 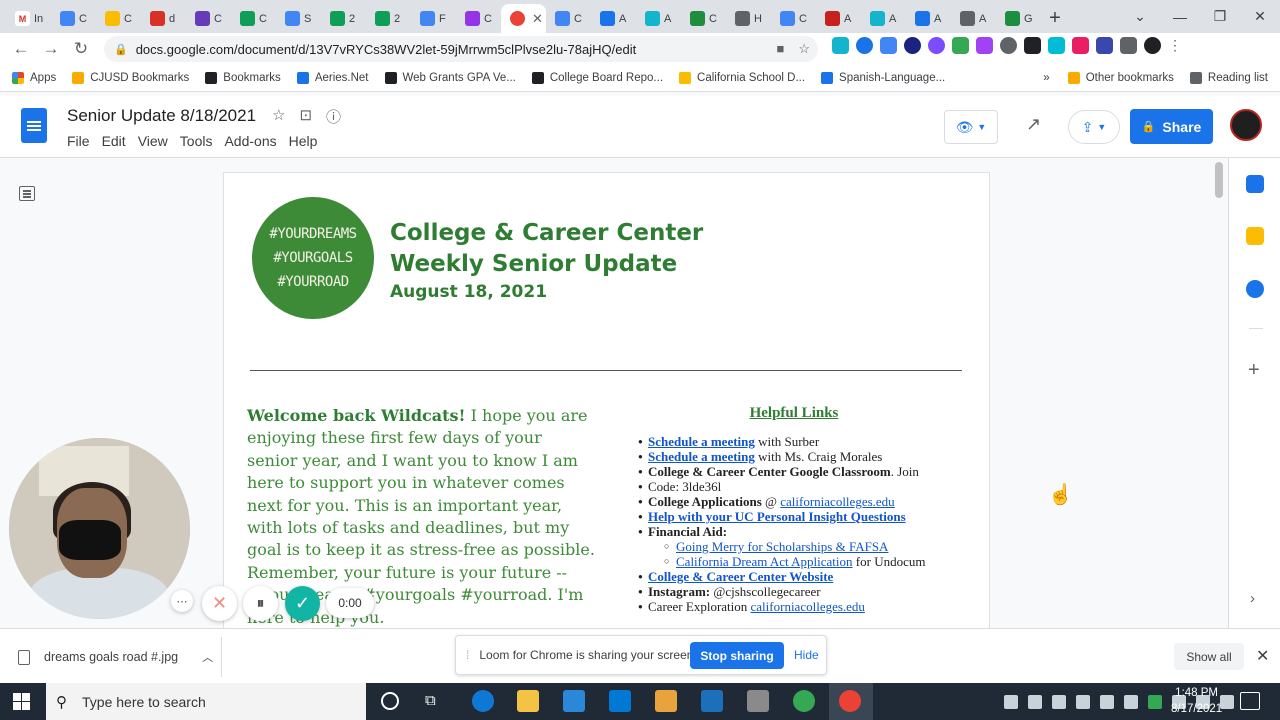 I want to click on present-button: ⇪ ▼, so click(x=1094, y=127).